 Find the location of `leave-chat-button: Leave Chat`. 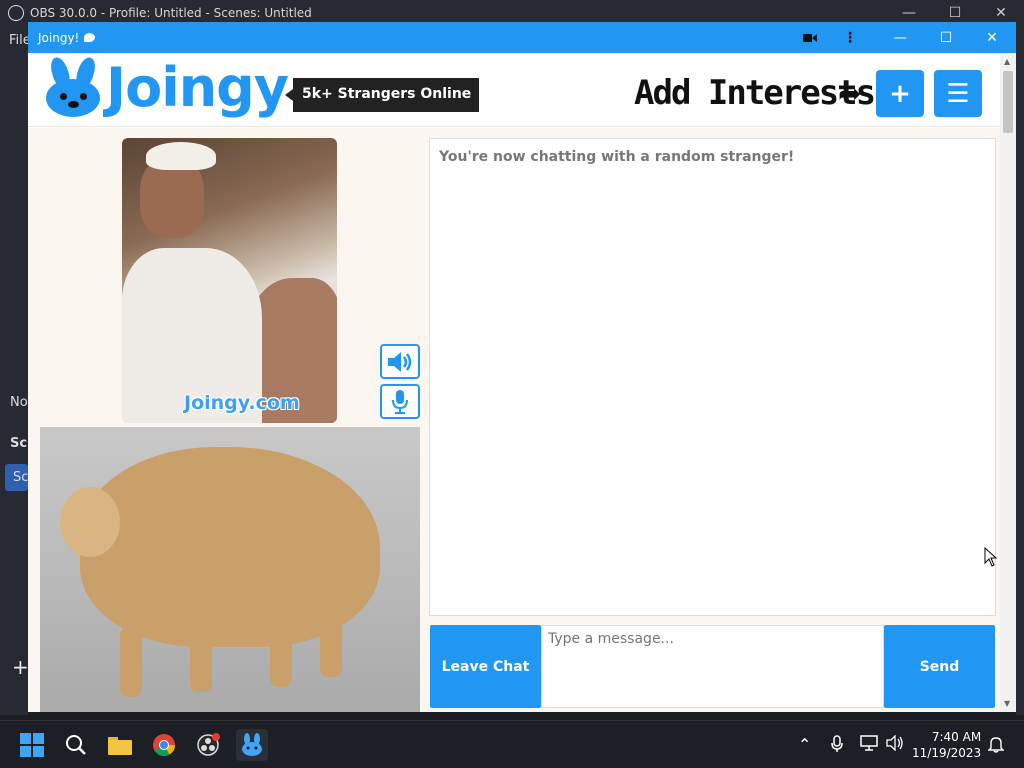

leave-chat-button: Leave Chat is located at coordinates (485, 666).